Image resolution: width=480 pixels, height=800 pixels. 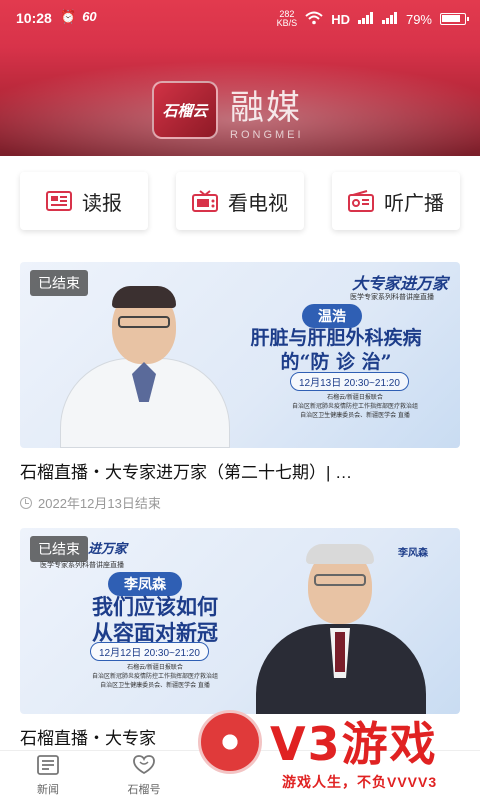 I want to click on brand-text: 融媒 RONGMEI, so click(x=267, y=110).